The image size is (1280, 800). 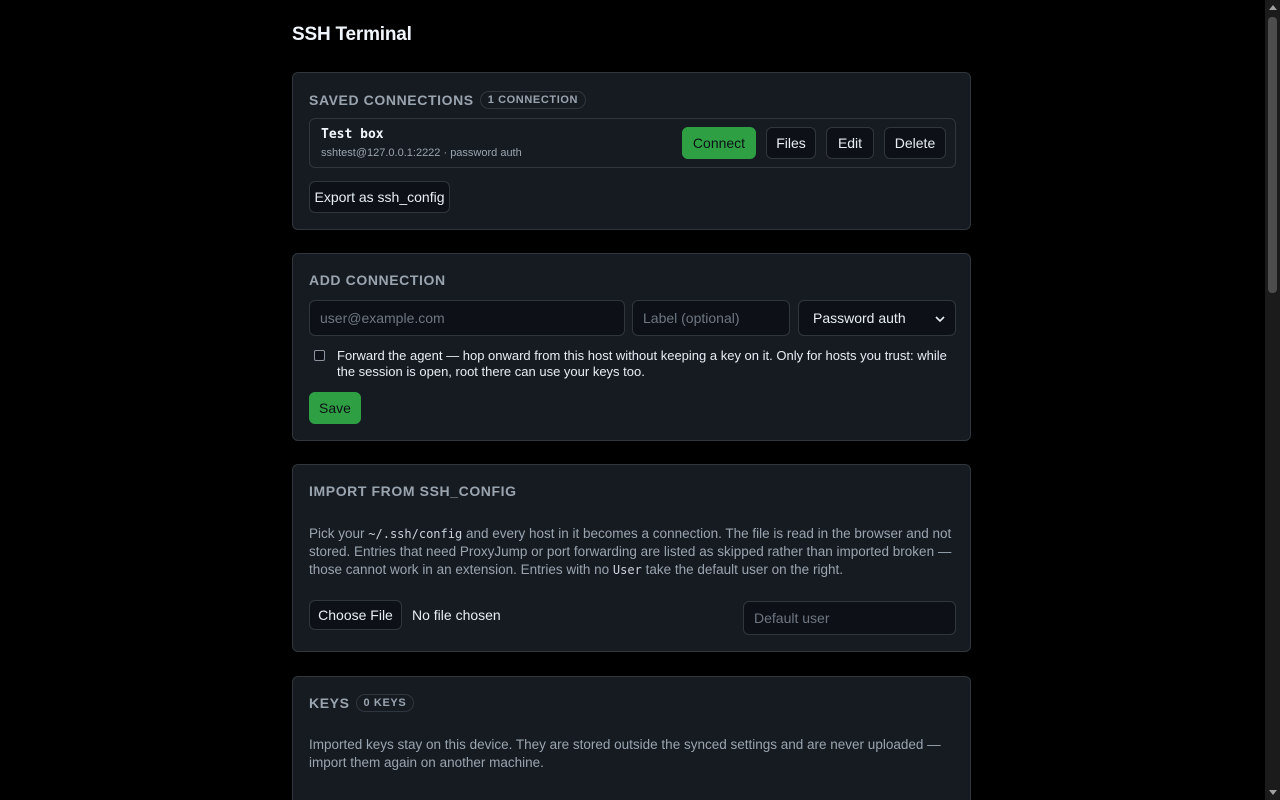 What do you see at coordinates (329, 703) in the screenshot?
I see `keys-title: Keys` at bounding box center [329, 703].